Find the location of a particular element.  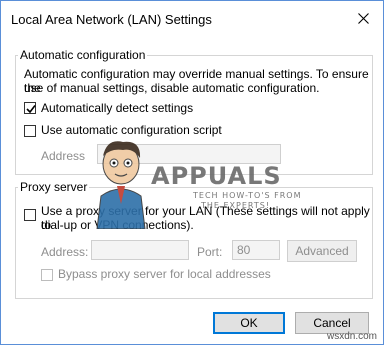

auto-detect-label: Automatically detect settings is located at coordinates (117, 108).